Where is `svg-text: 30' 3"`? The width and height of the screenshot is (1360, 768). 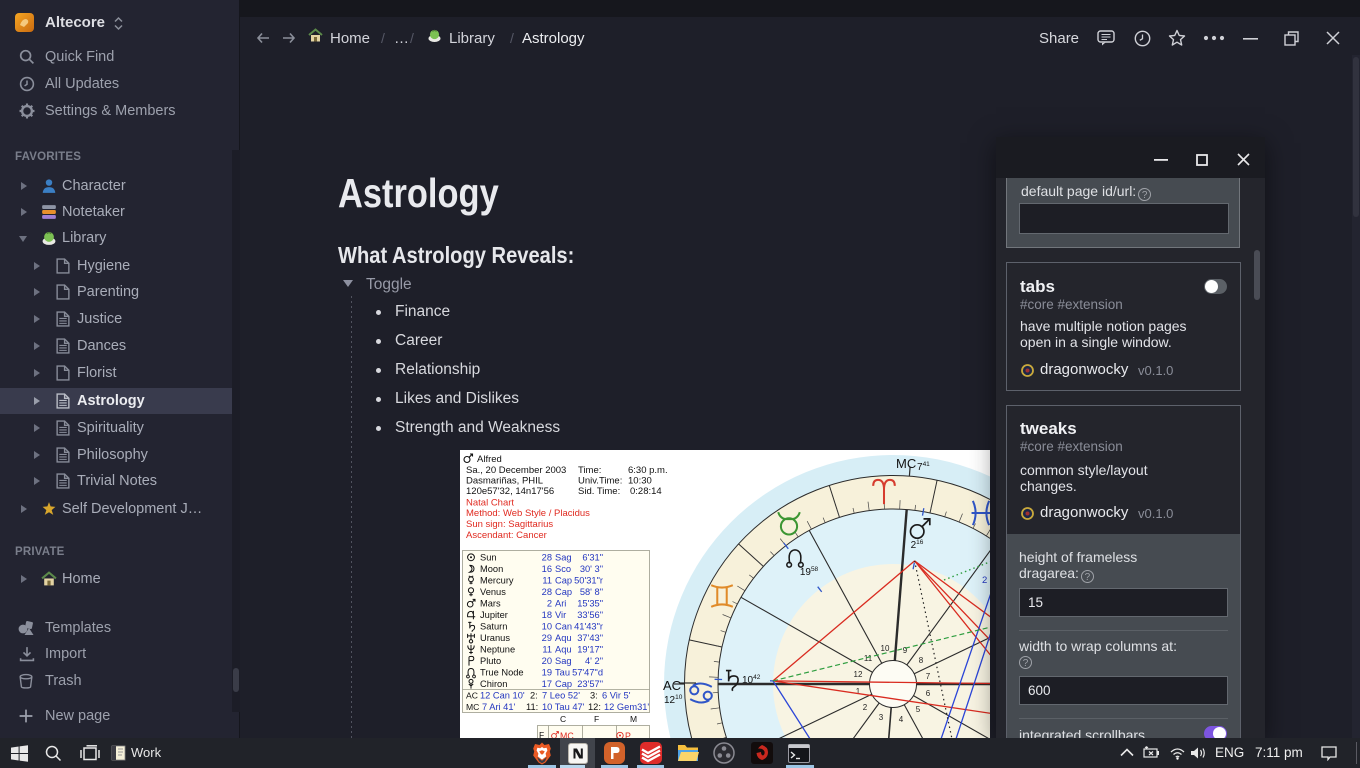
svg-text: 30' 3" is located at coordinates (591, 569).